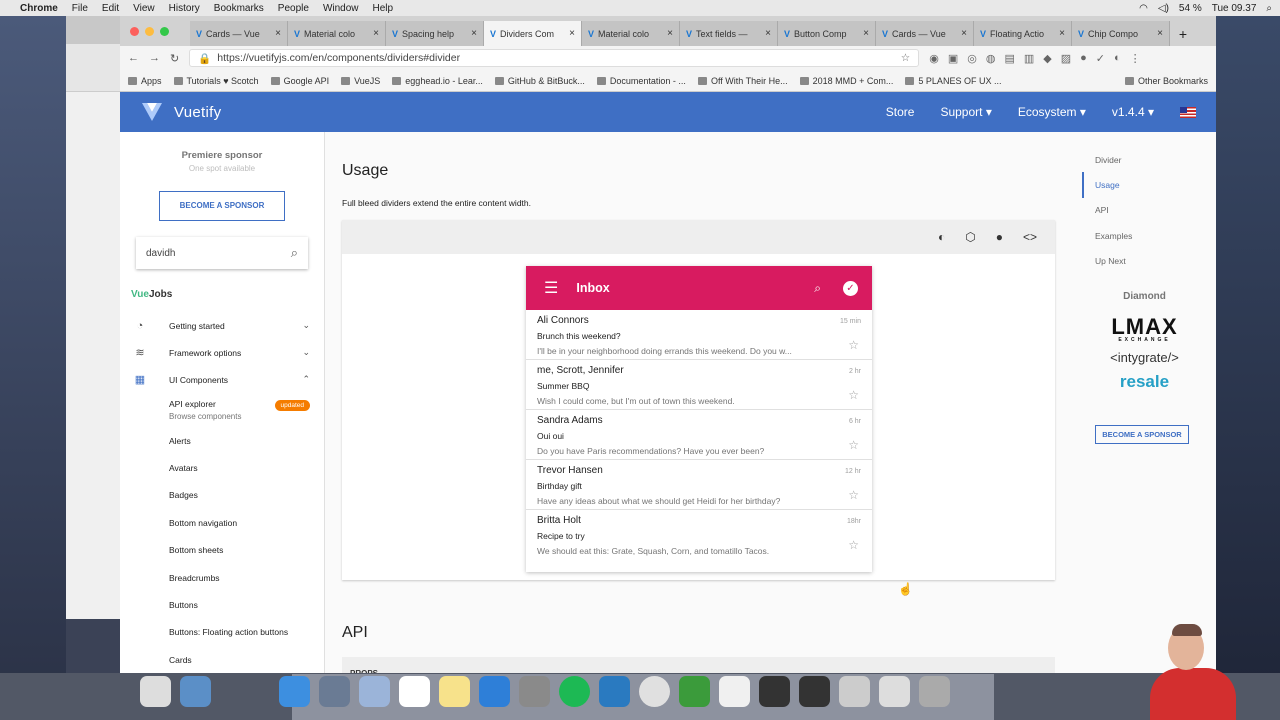 This screenshot has width=1280, height=720. What do you see at coordinates (222, 577) in the screenshot?
I see `sidebar-item-breadcrumbs: Breadcrumbs` at bounding box center [222, 577].